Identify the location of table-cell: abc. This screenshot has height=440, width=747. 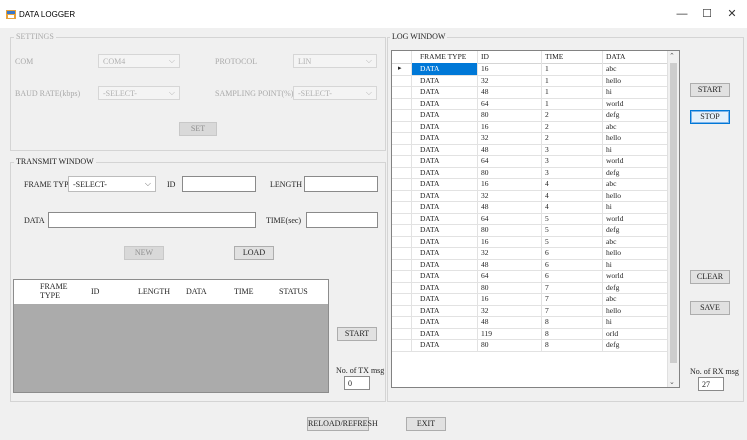
(636, 299).